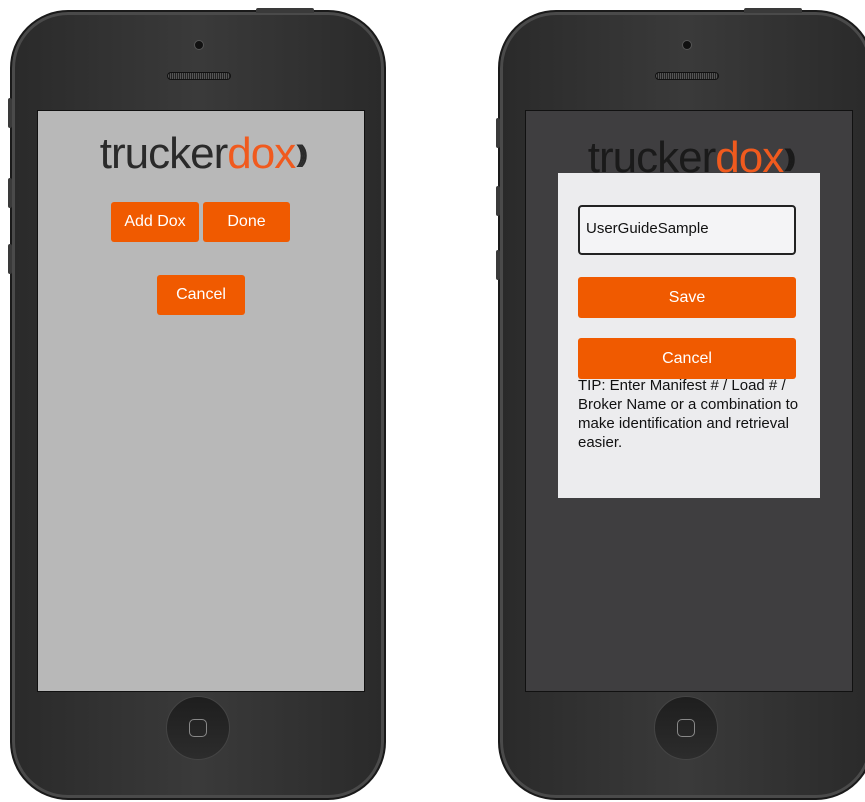  I want to click on truckerdox-logo: truckerdox))), so click(201, 154).